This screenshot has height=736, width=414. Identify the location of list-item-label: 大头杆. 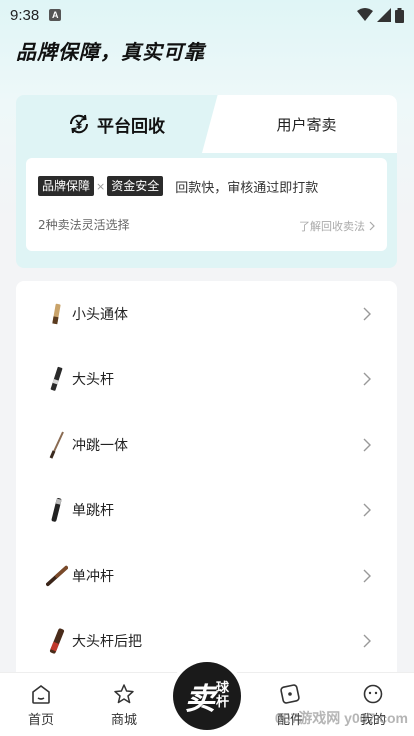
(93, 380).